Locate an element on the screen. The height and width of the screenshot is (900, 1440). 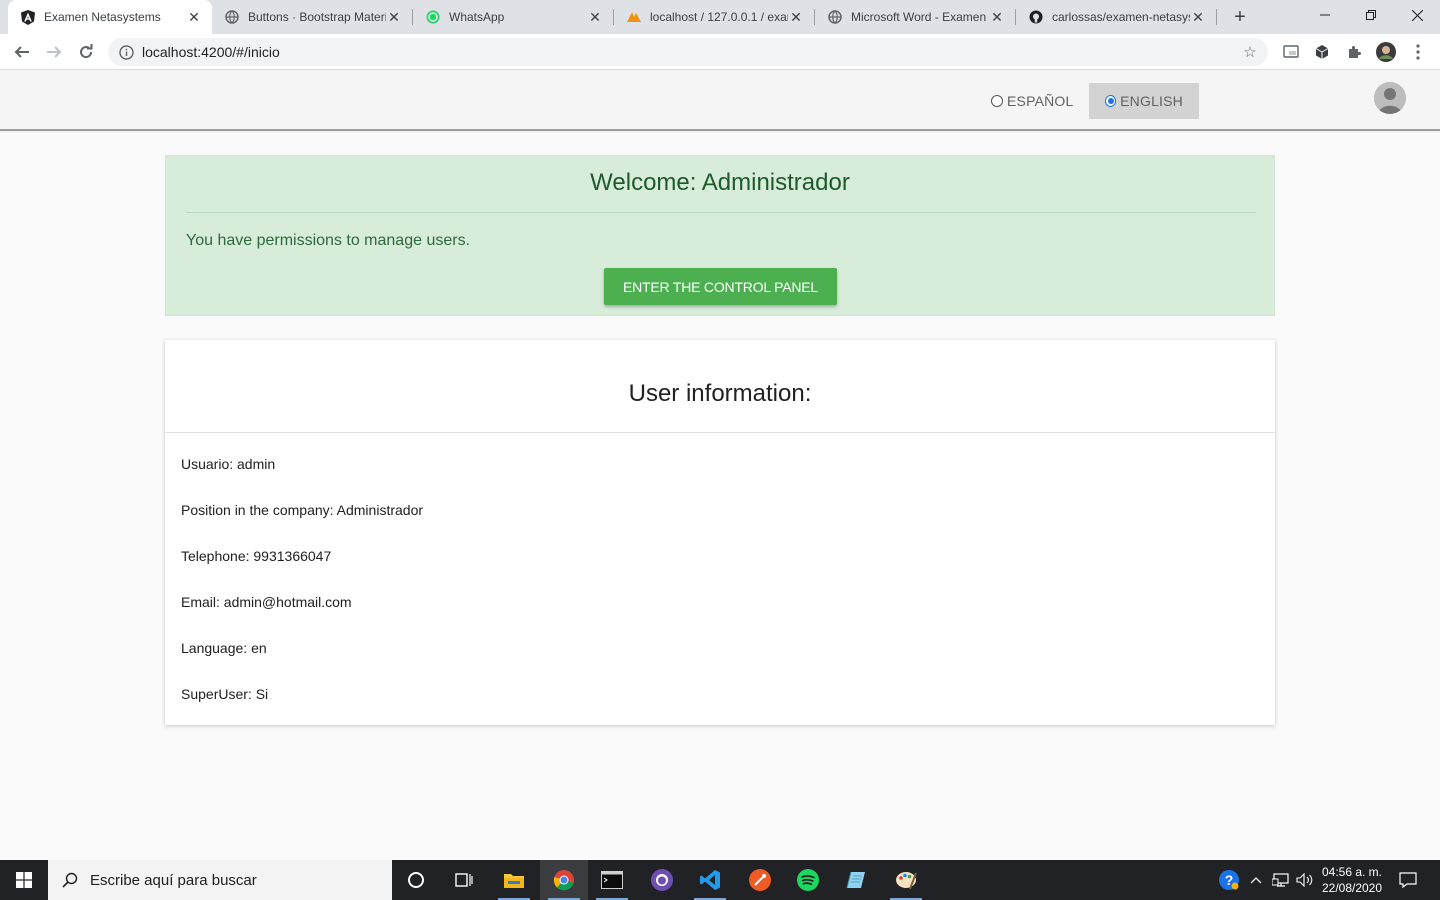
tab-microsoft-word: Microsoft Word - Examen ✕ is located at coordinates (915, 17).